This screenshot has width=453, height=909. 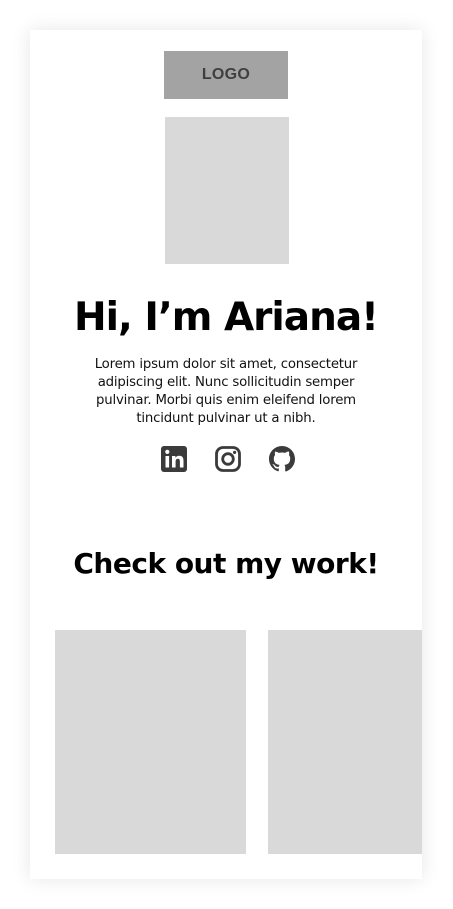 I want to click on profile-image-placeholder, so click(x=227, y=190).